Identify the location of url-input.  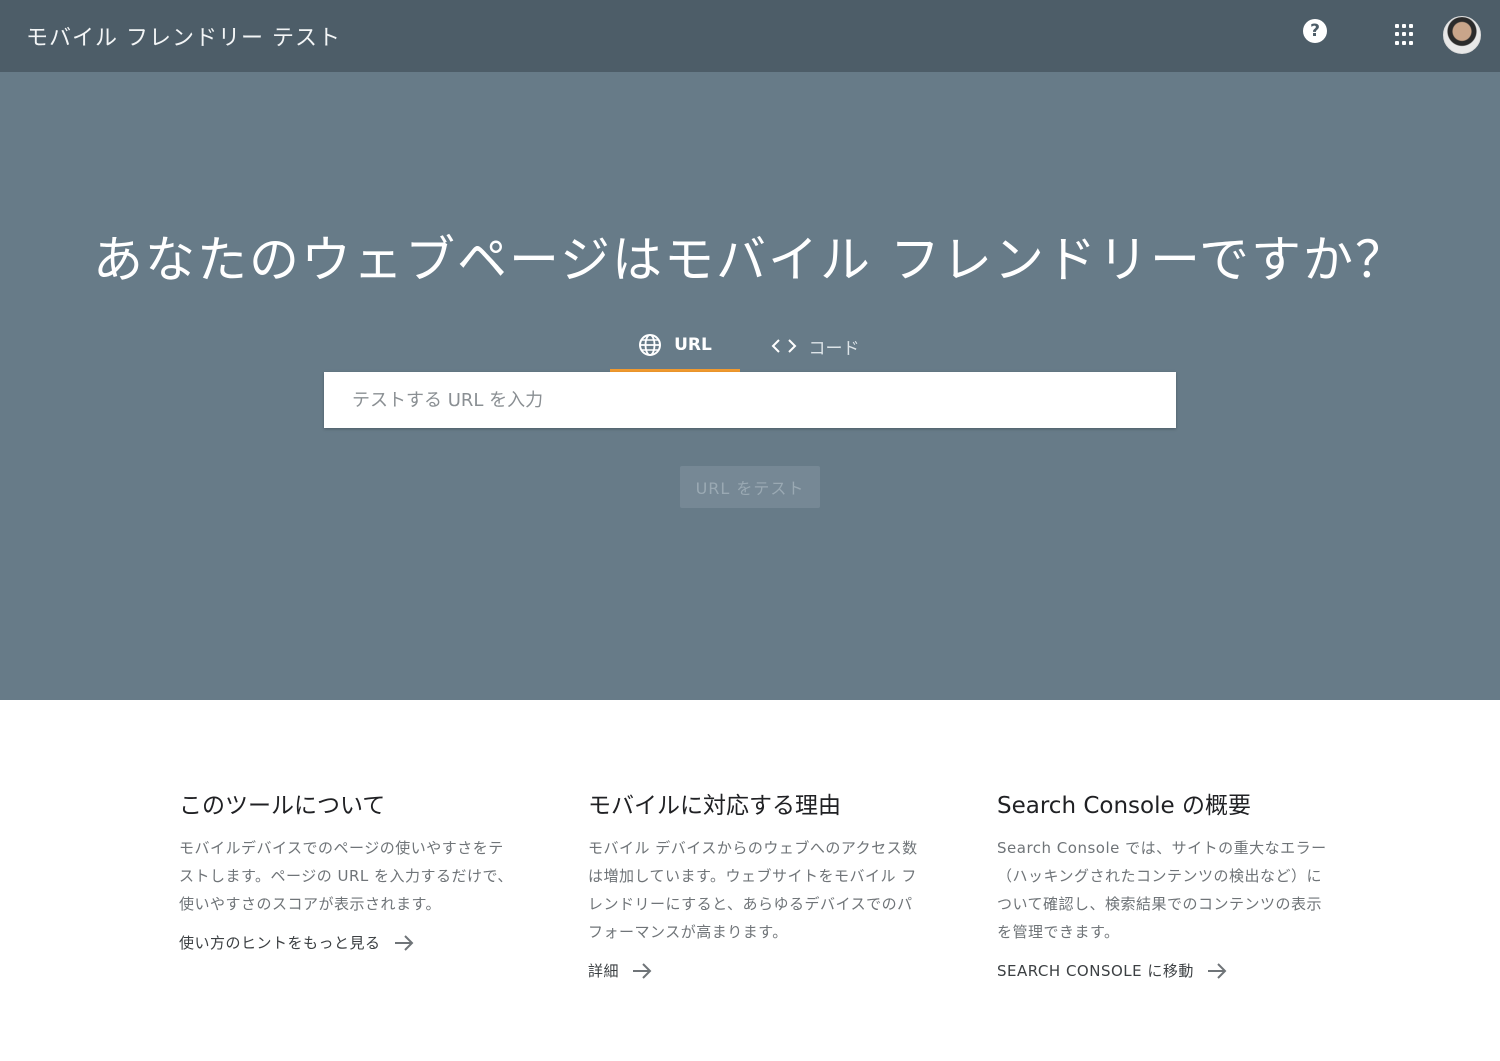
(750, 400).